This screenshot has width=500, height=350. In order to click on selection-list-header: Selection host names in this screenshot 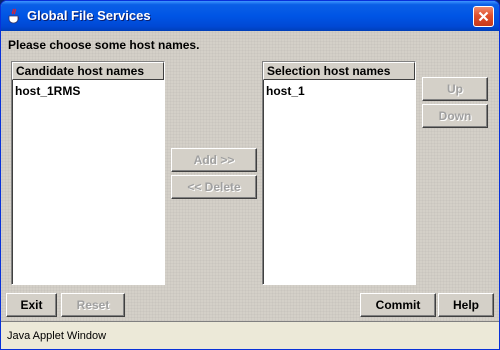, I will do `click(339, 71)`.